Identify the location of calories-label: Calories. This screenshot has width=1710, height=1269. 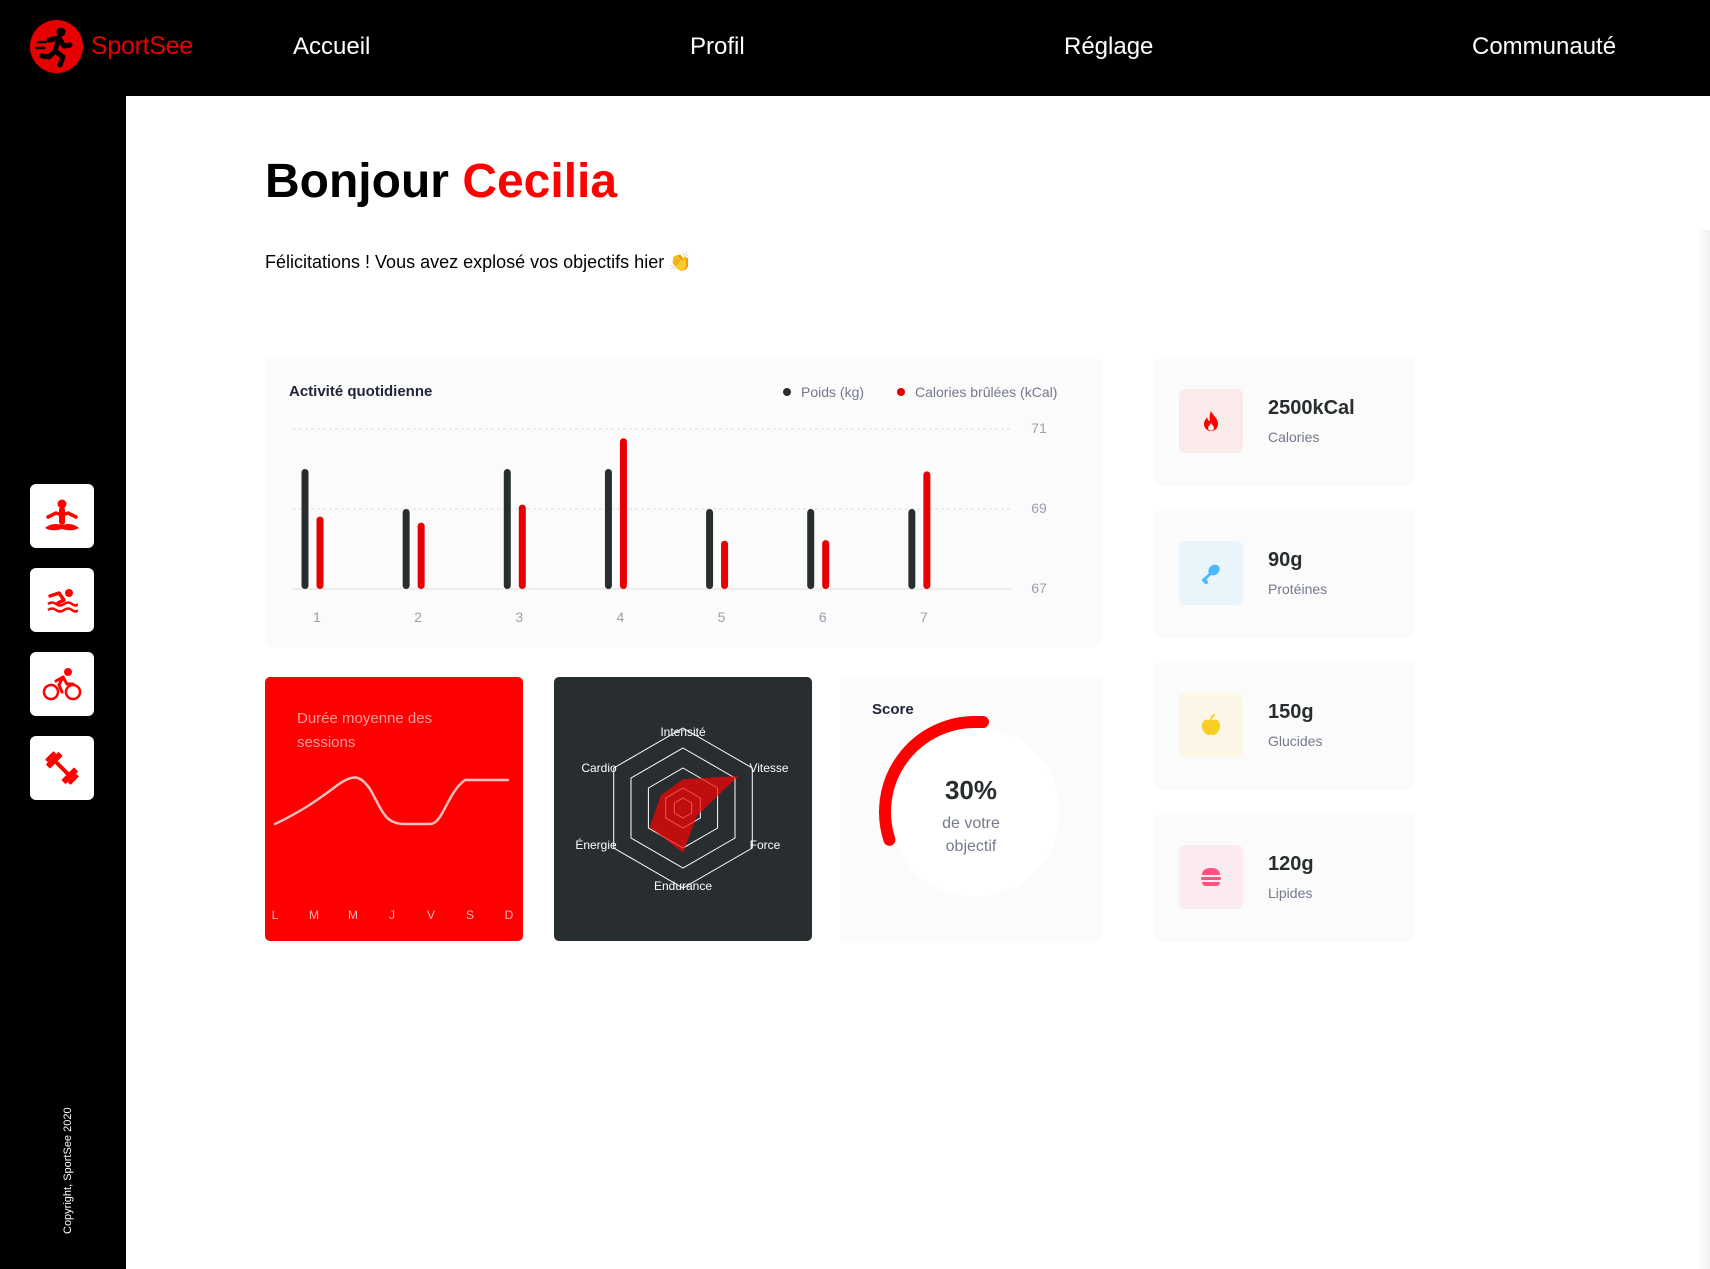
(1294, 437).